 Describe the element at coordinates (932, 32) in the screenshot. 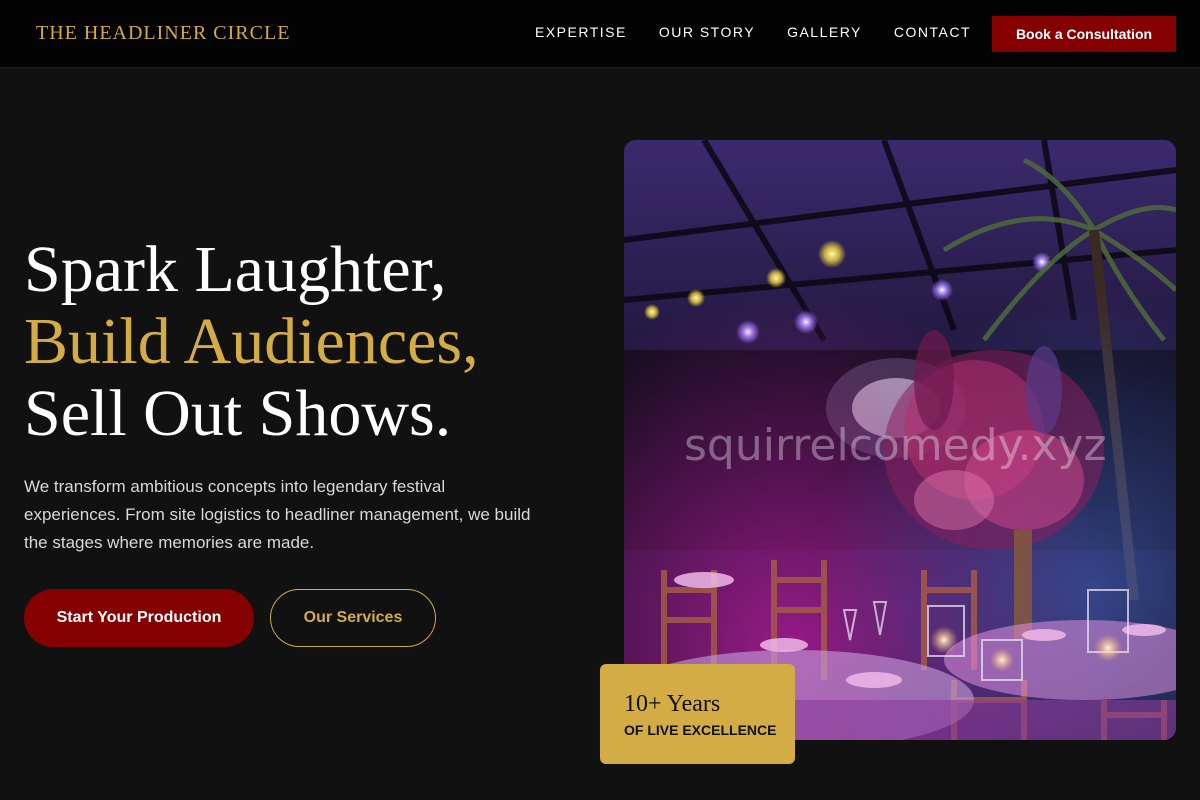

I see `nav-item-contact: CONTACT` at that location.